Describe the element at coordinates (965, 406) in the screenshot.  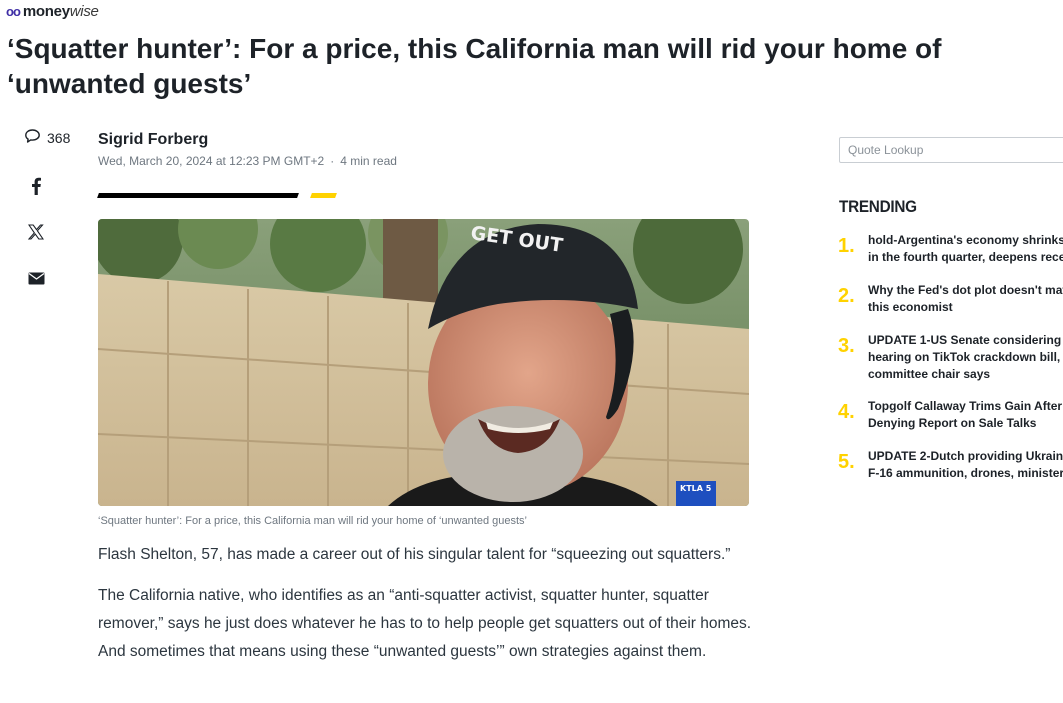
I see `trending-line: Topgolf Callaway Trims Gain After` at that location.